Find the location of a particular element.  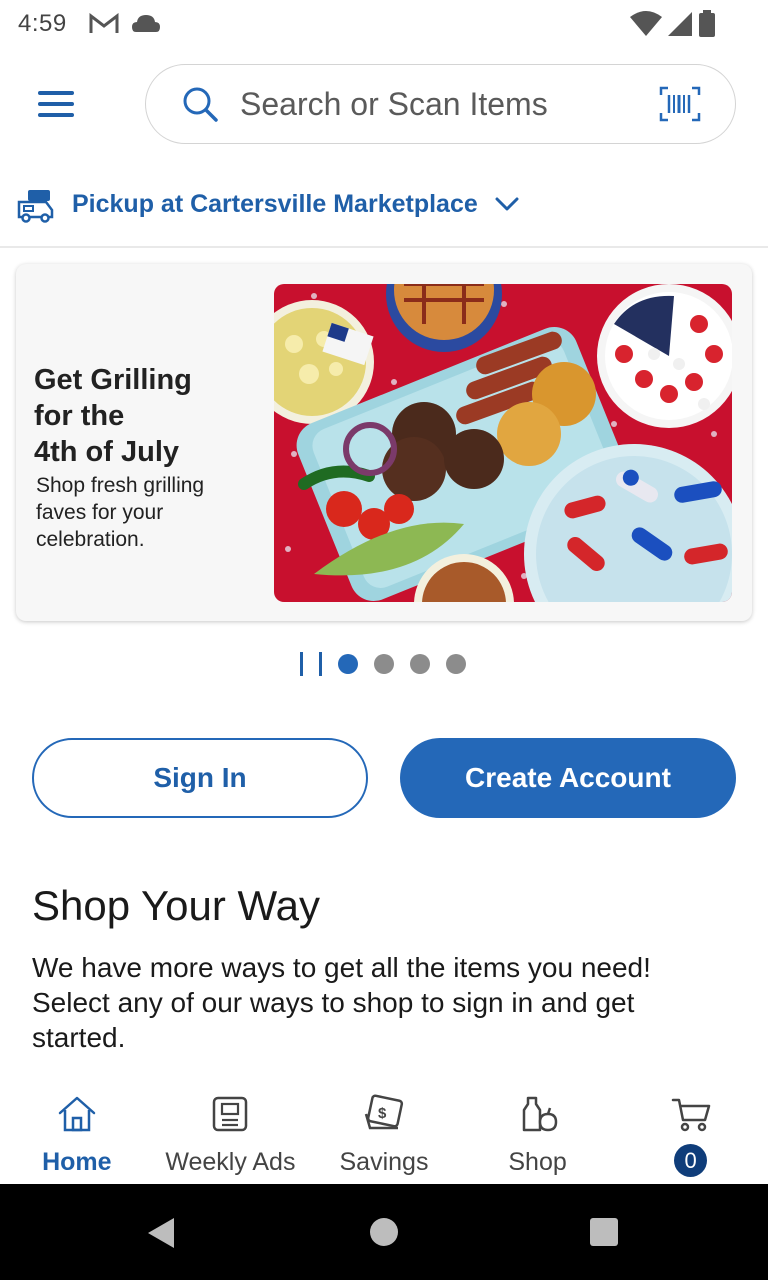

status-icons-right is located at coordinates (673, 24).